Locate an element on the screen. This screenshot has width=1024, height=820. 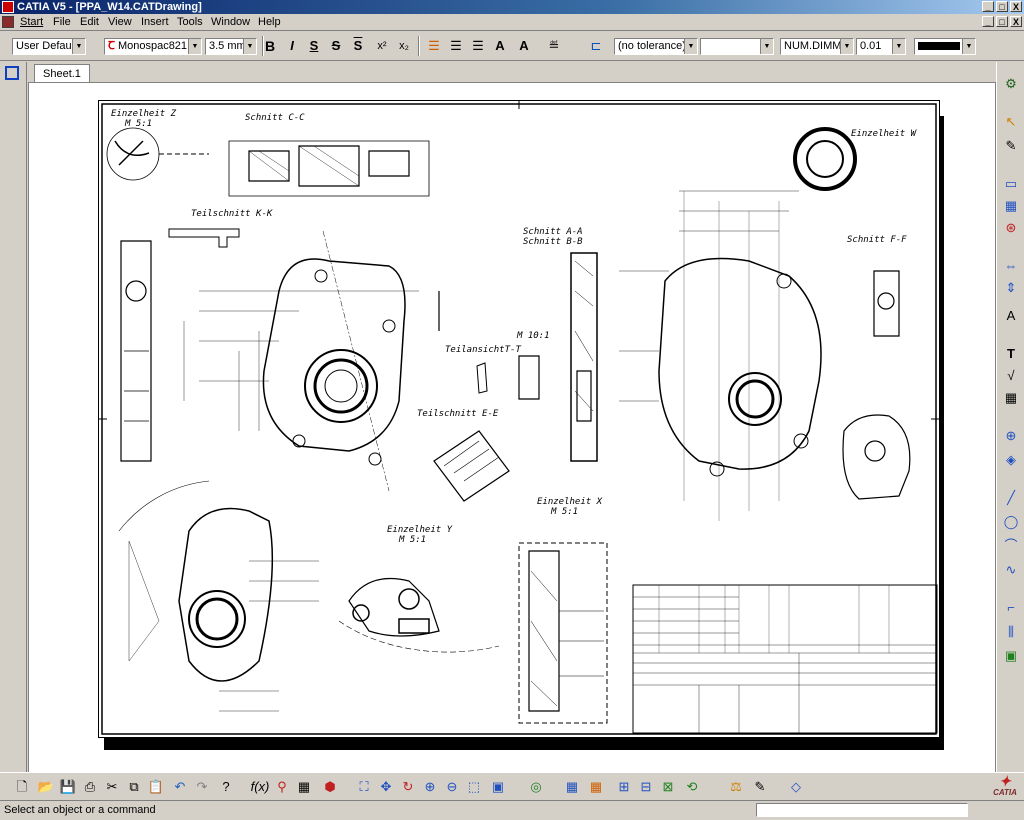
text-icon: A is located at coordinates (1011, 316).